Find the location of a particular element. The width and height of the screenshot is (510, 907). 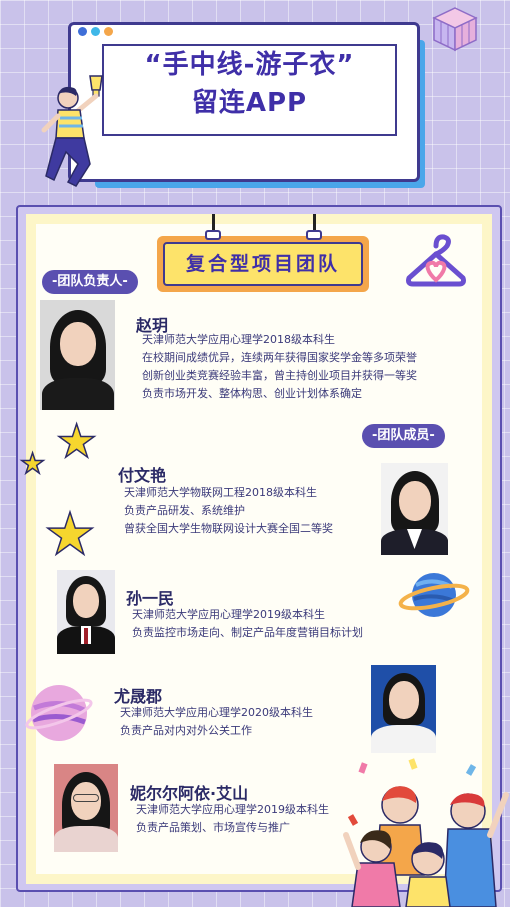

leader-label: -团队负责人- is located at coordinates (90, 282).